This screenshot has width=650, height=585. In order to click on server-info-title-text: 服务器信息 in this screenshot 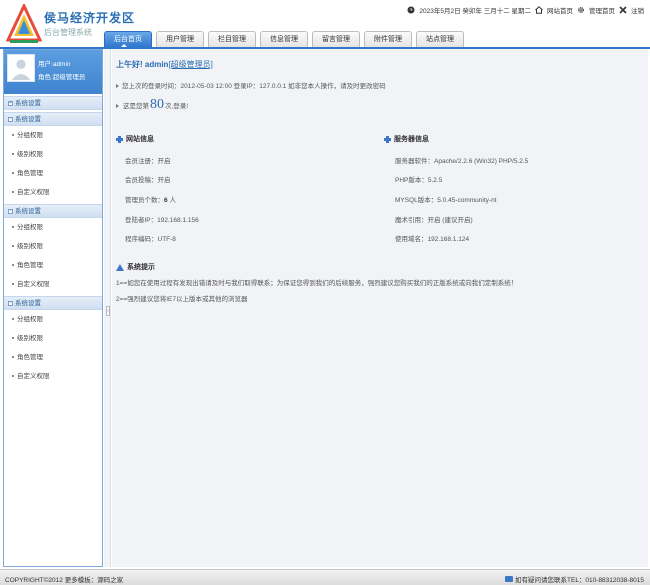, I will do `click(411, 139)`.